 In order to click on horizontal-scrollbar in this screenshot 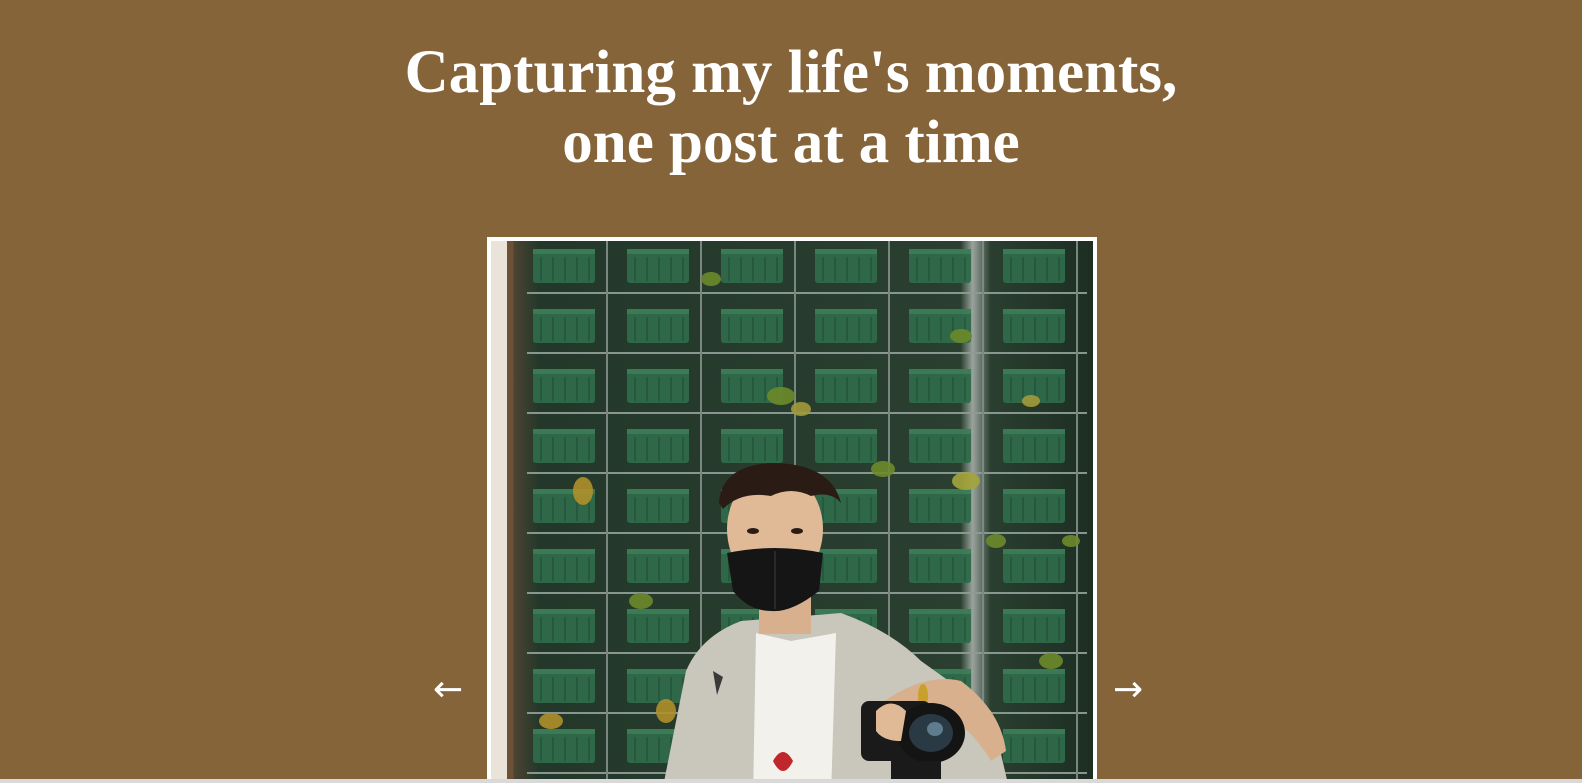, I will do `click(791, 781)`.